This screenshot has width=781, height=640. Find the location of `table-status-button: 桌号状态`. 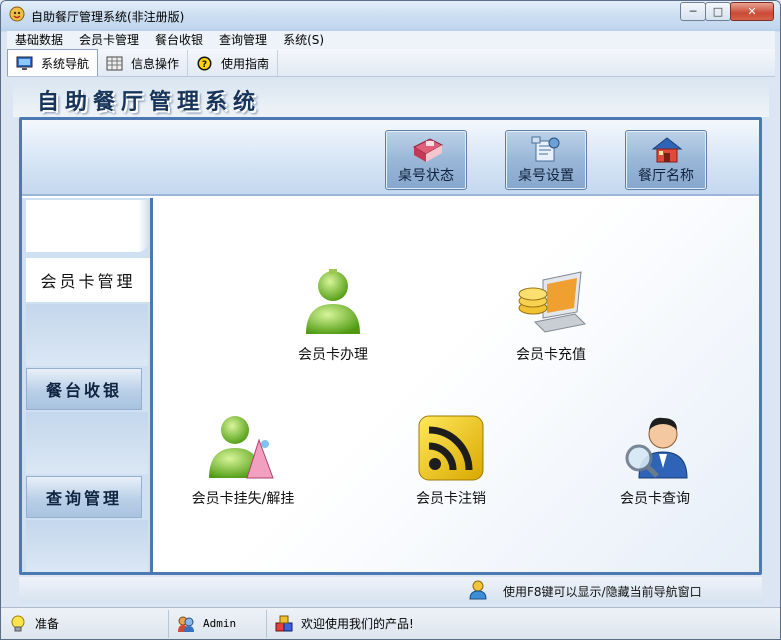

table-status-button: 桌号状态 is located at coordinates (426, 160).